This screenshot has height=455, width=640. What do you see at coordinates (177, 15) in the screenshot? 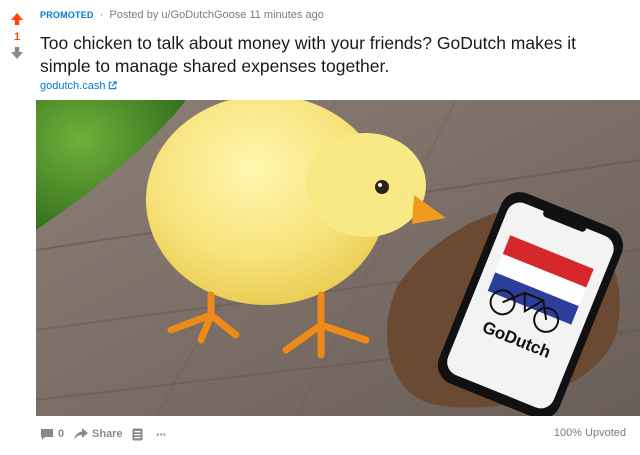
I see `posted-by: Posted by u/GoDutchGoose` at bounding box center [177, 15].